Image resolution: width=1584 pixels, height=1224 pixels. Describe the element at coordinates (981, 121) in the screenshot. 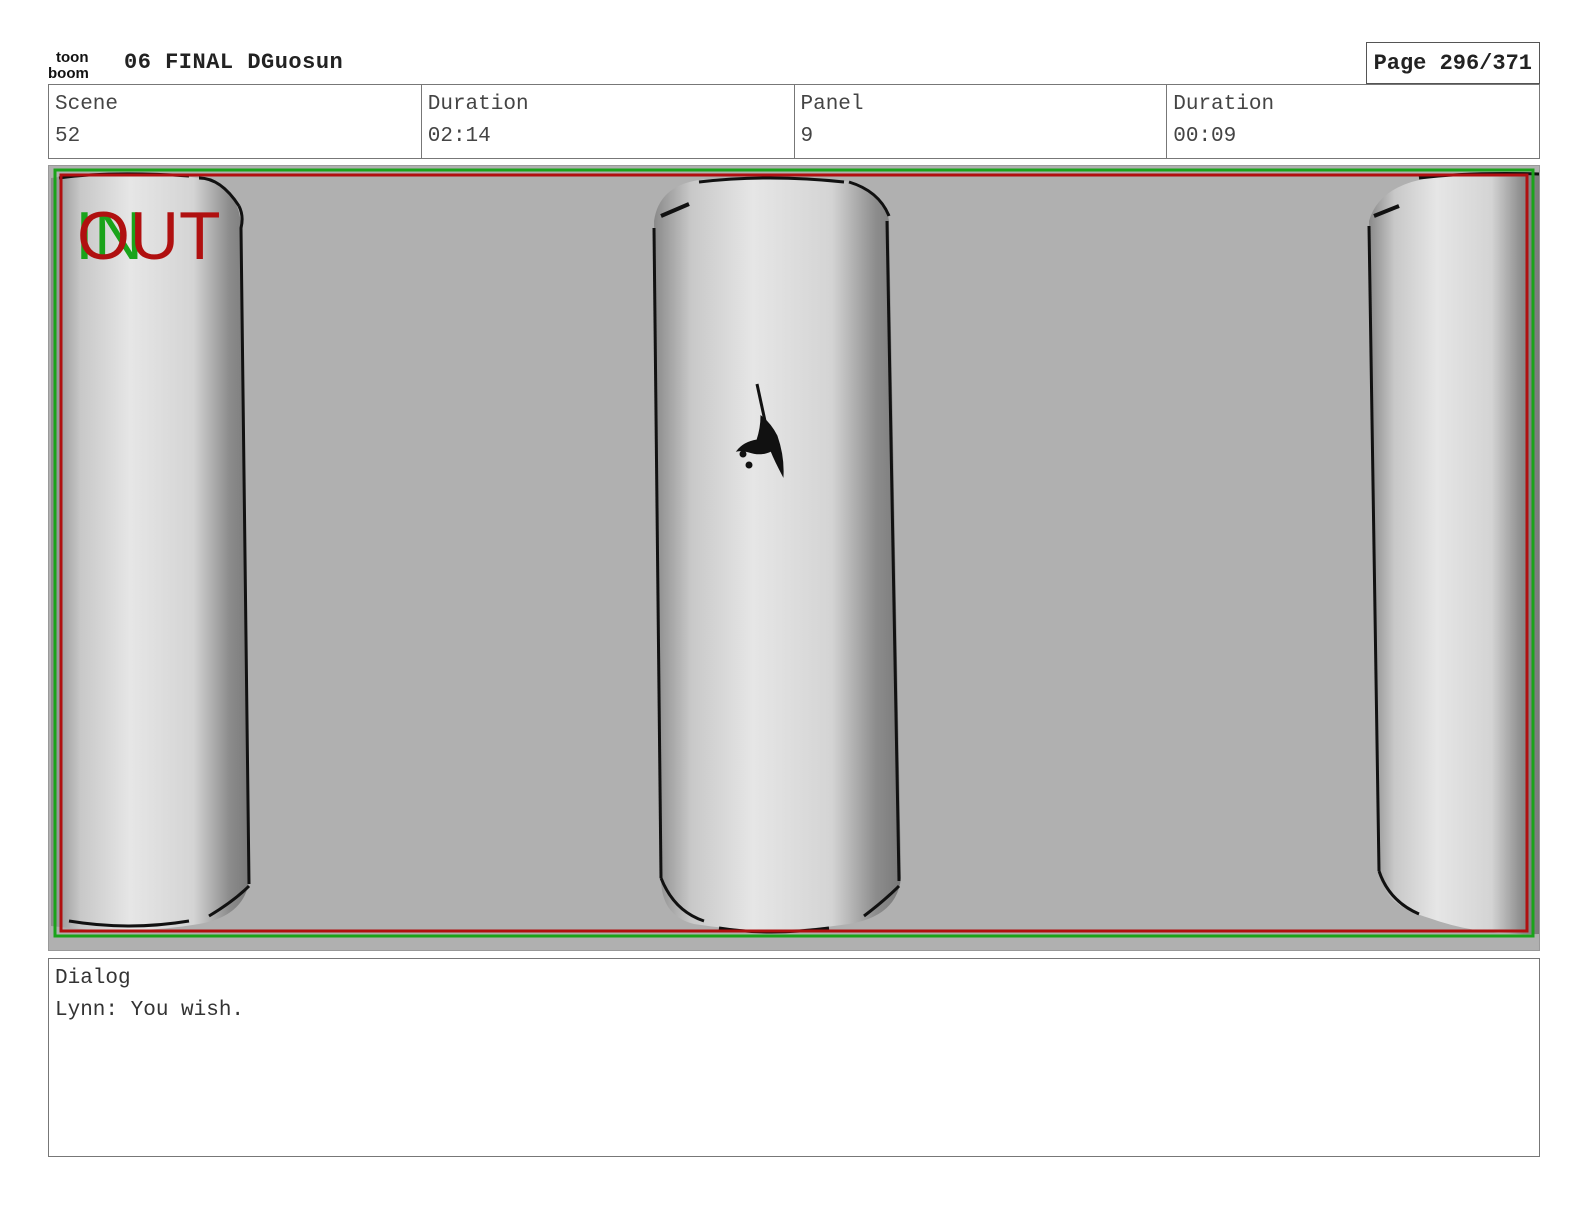

I see `panel-cell: Panel 9` at that location.